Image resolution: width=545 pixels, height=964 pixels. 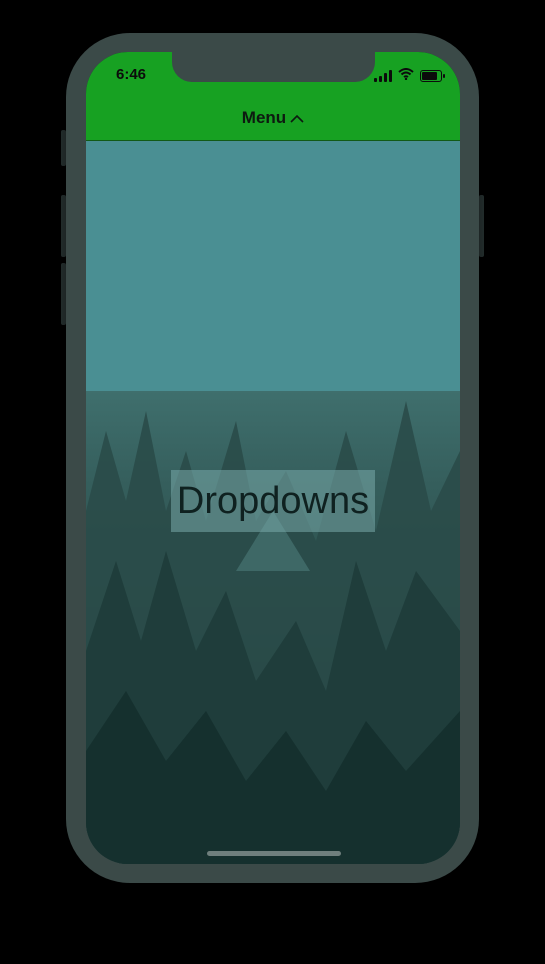 I want to click on notch, so click(x=273, y=67).